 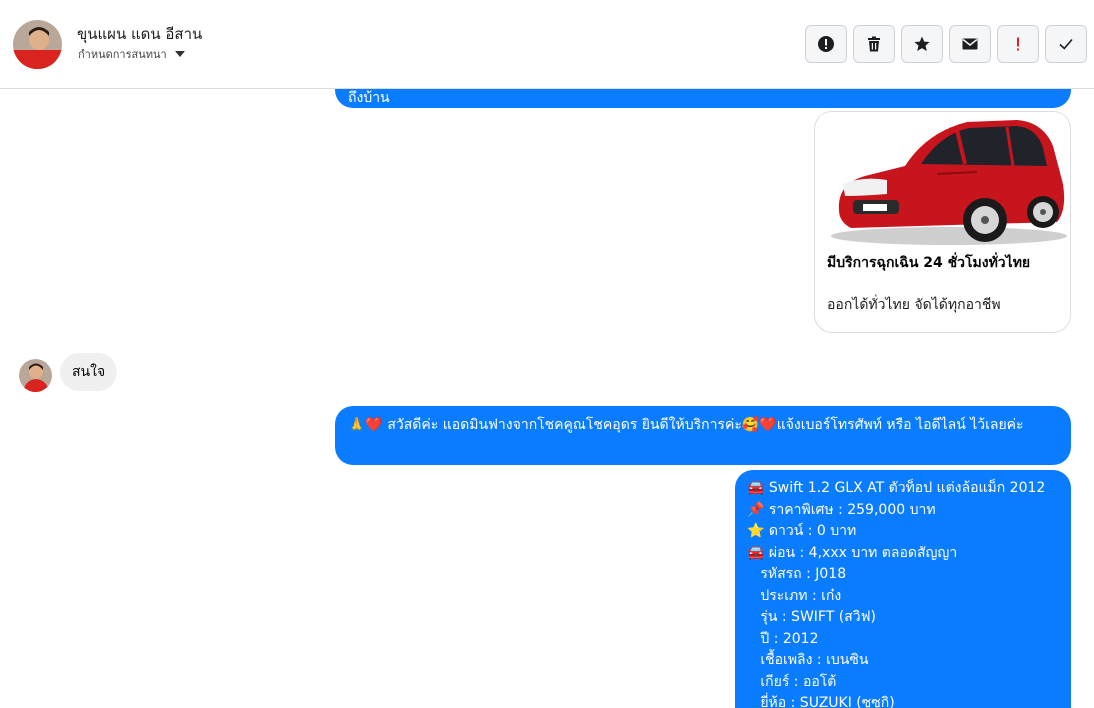 What do you see at coordinates (783, 638) in the screenshot?
I see `spec-line: ปี : 2012` at bounding box center [783, 638].